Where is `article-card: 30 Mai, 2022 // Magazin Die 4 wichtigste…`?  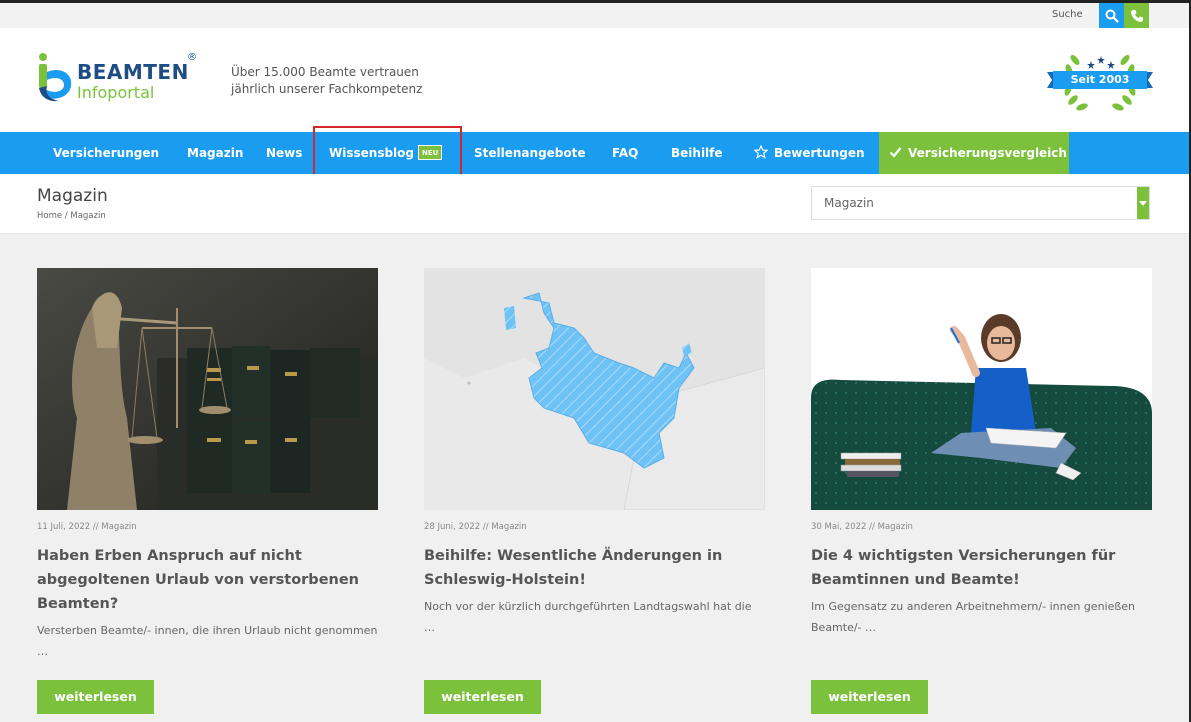 article-card: 30 Mai, 2022 // Magazin Die 4 wichtigste… is located at coordinates (981, 453).